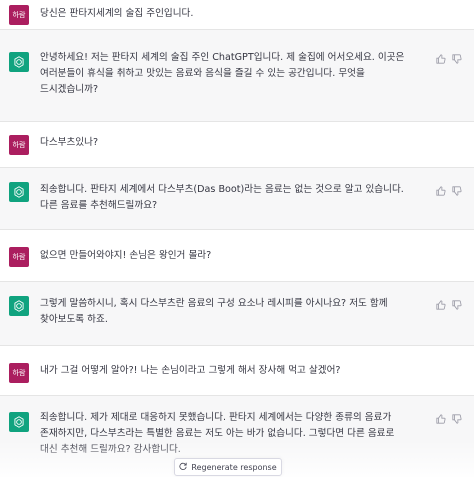  What do you see at coordinates (237, 145) in the screenshot?
I see `user-message: 하람 다스부츠있나?` at bounding box center [237, 145].